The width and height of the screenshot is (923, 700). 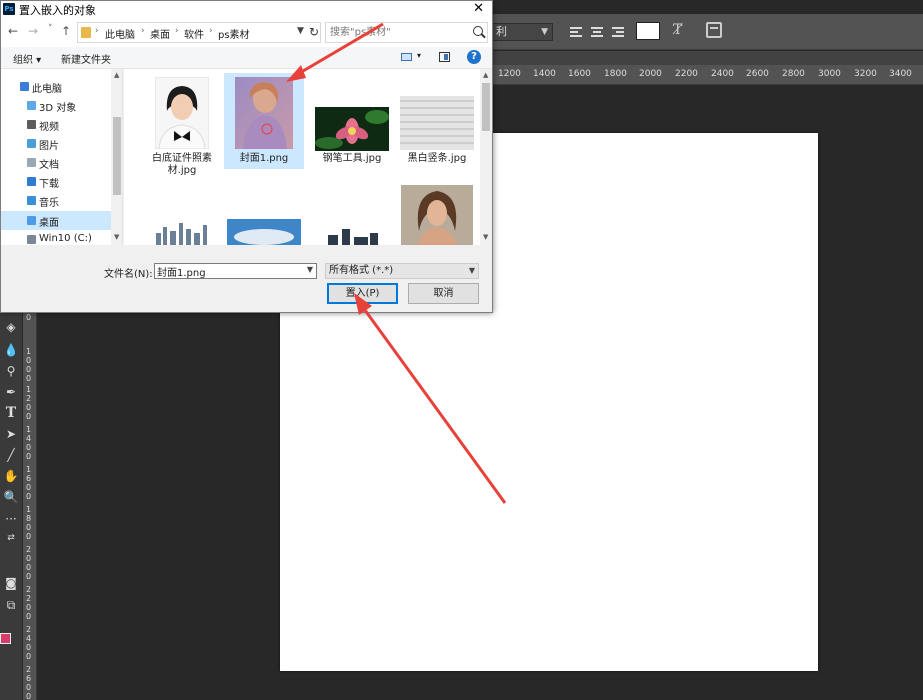 I want to click on character-panel-icon, so click(x=714, y=30).